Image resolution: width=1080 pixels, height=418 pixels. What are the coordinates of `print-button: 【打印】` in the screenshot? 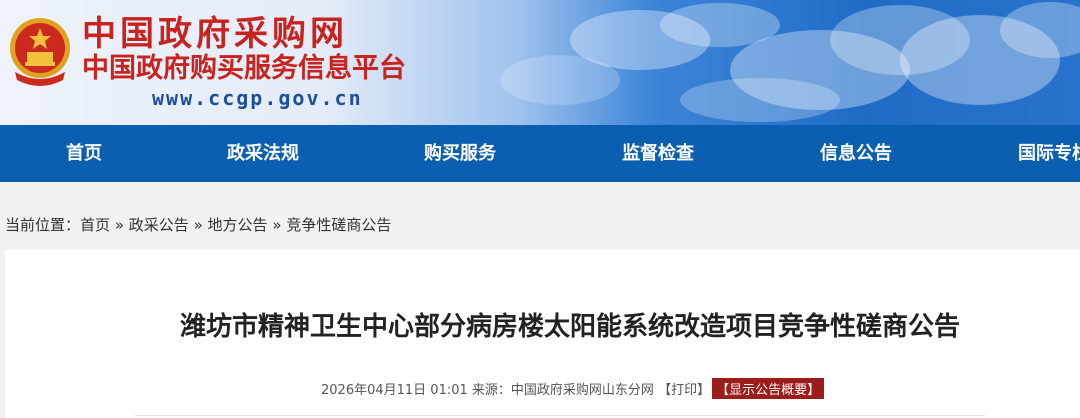 It's located at (684, 390).